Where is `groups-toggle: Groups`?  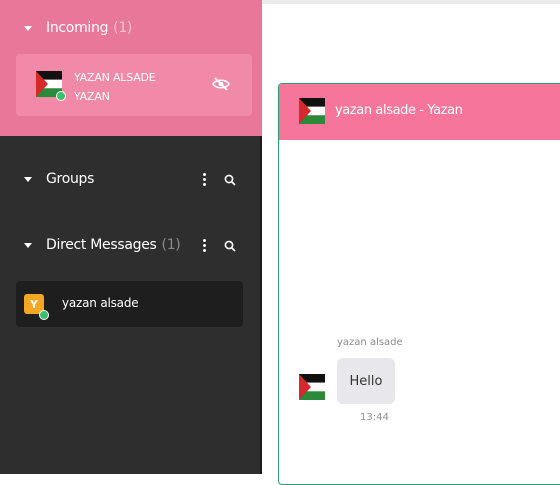
groups-toggle: Groups is located at coordinates (59, 179).